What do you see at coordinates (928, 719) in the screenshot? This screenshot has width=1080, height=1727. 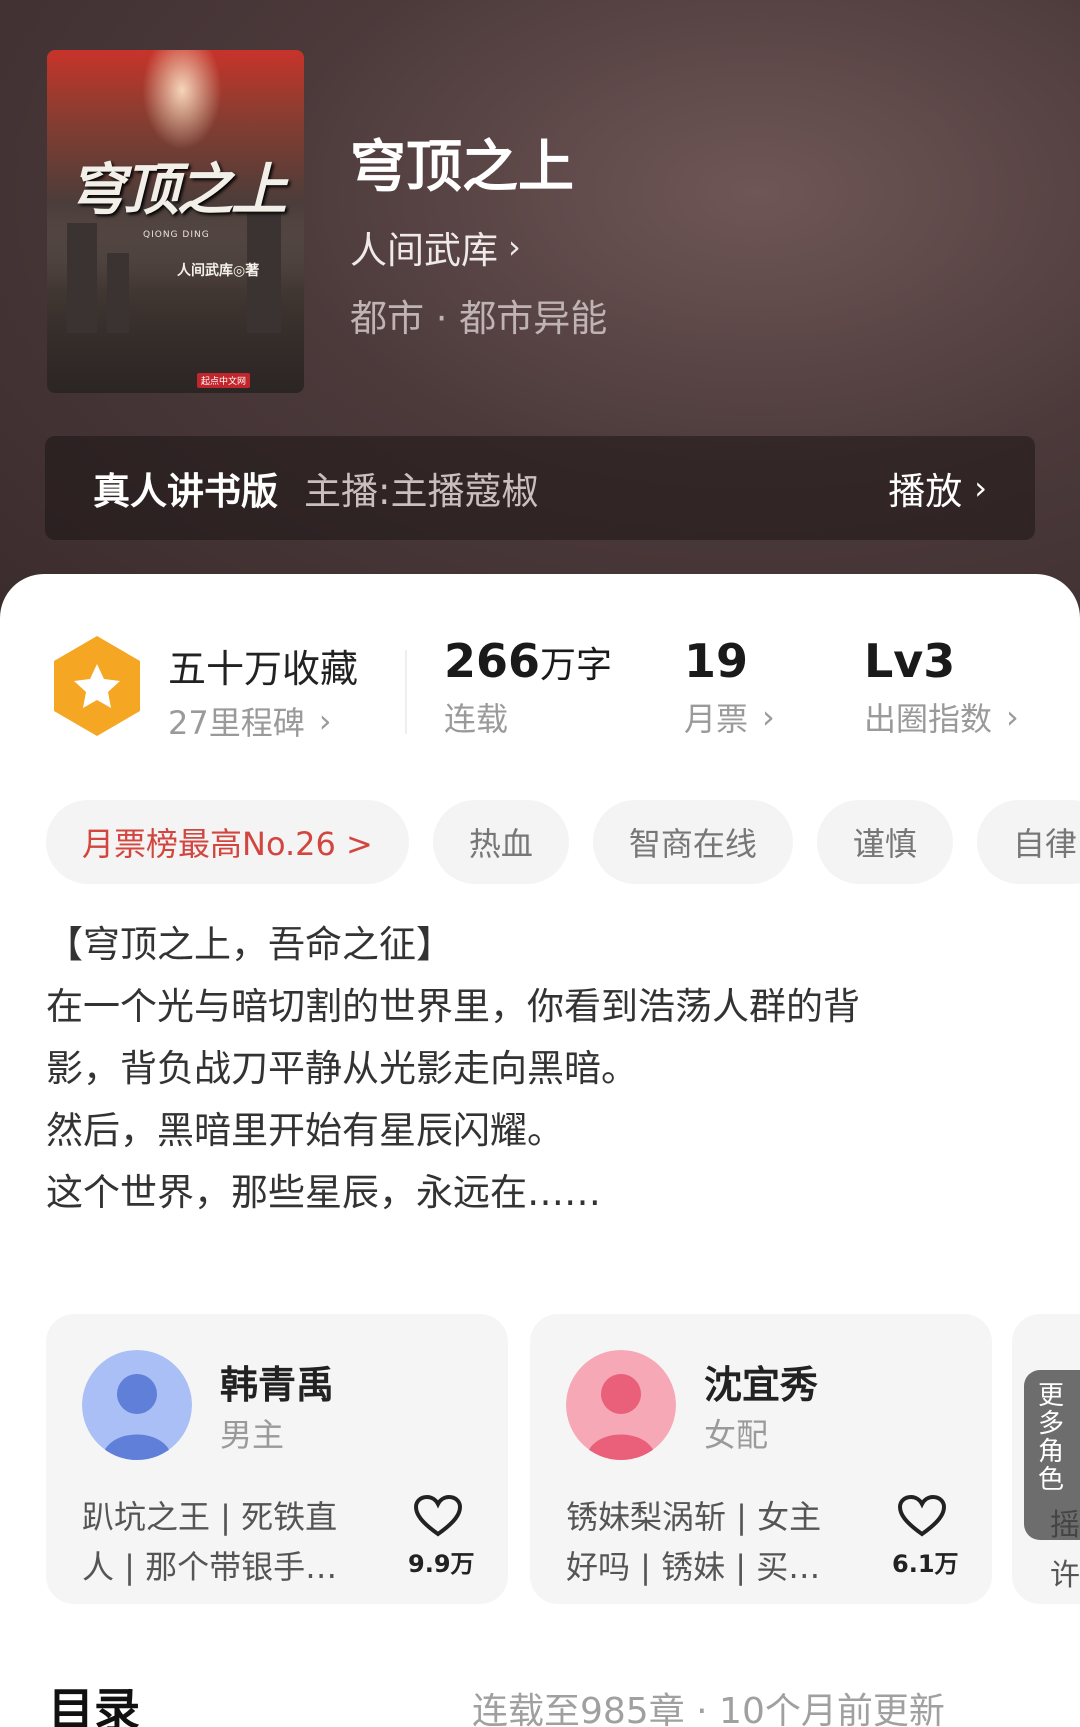 I see `level-label: 出圈指数` at bounding box center [928, 719].